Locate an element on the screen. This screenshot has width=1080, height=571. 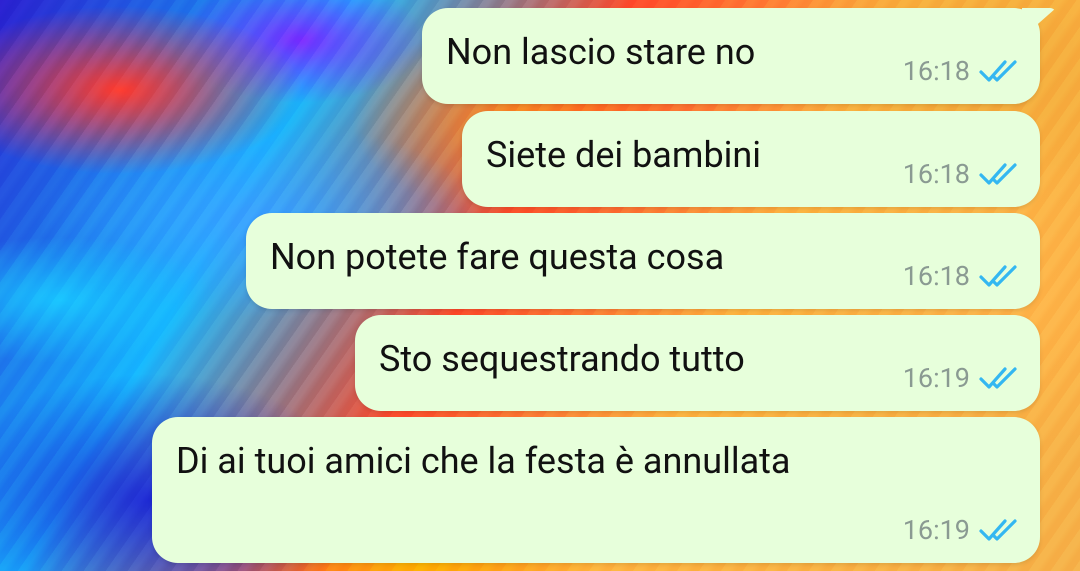
message-bubble: Sto sequestrando tutto 16:19 is located at coordinates (697, 363).